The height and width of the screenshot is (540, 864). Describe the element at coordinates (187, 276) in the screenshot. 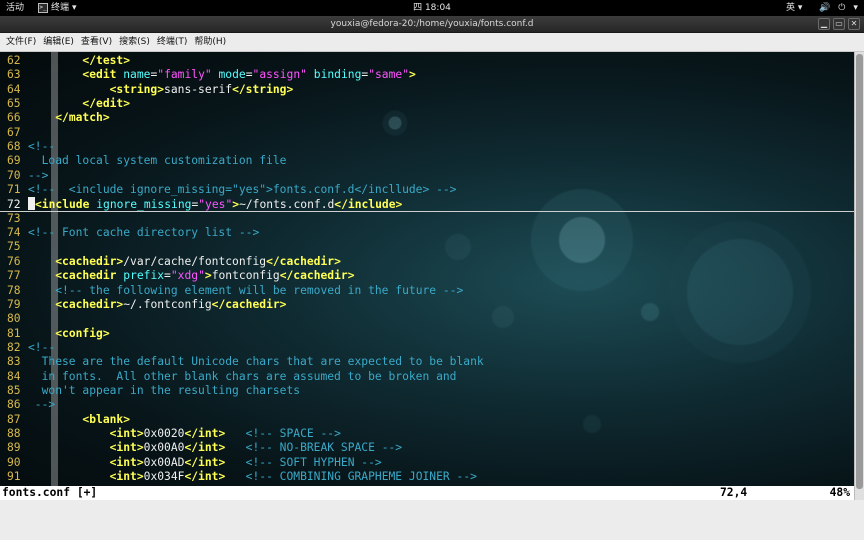

I see `code-token: "xdg"` at that location.